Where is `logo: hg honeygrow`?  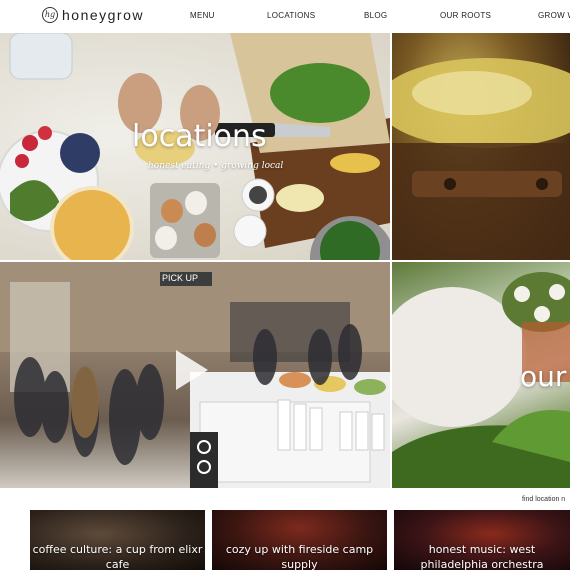 logo: hg honeygrow is located at coordinates (93, 15).